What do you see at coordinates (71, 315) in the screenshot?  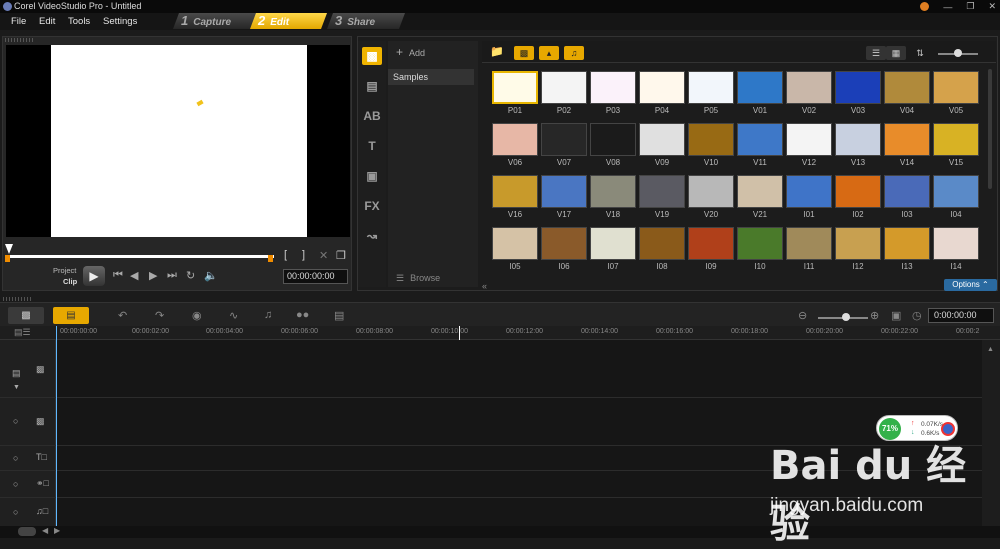 I see `timeline-view-button: ▤` at bounding box center [71, 315].